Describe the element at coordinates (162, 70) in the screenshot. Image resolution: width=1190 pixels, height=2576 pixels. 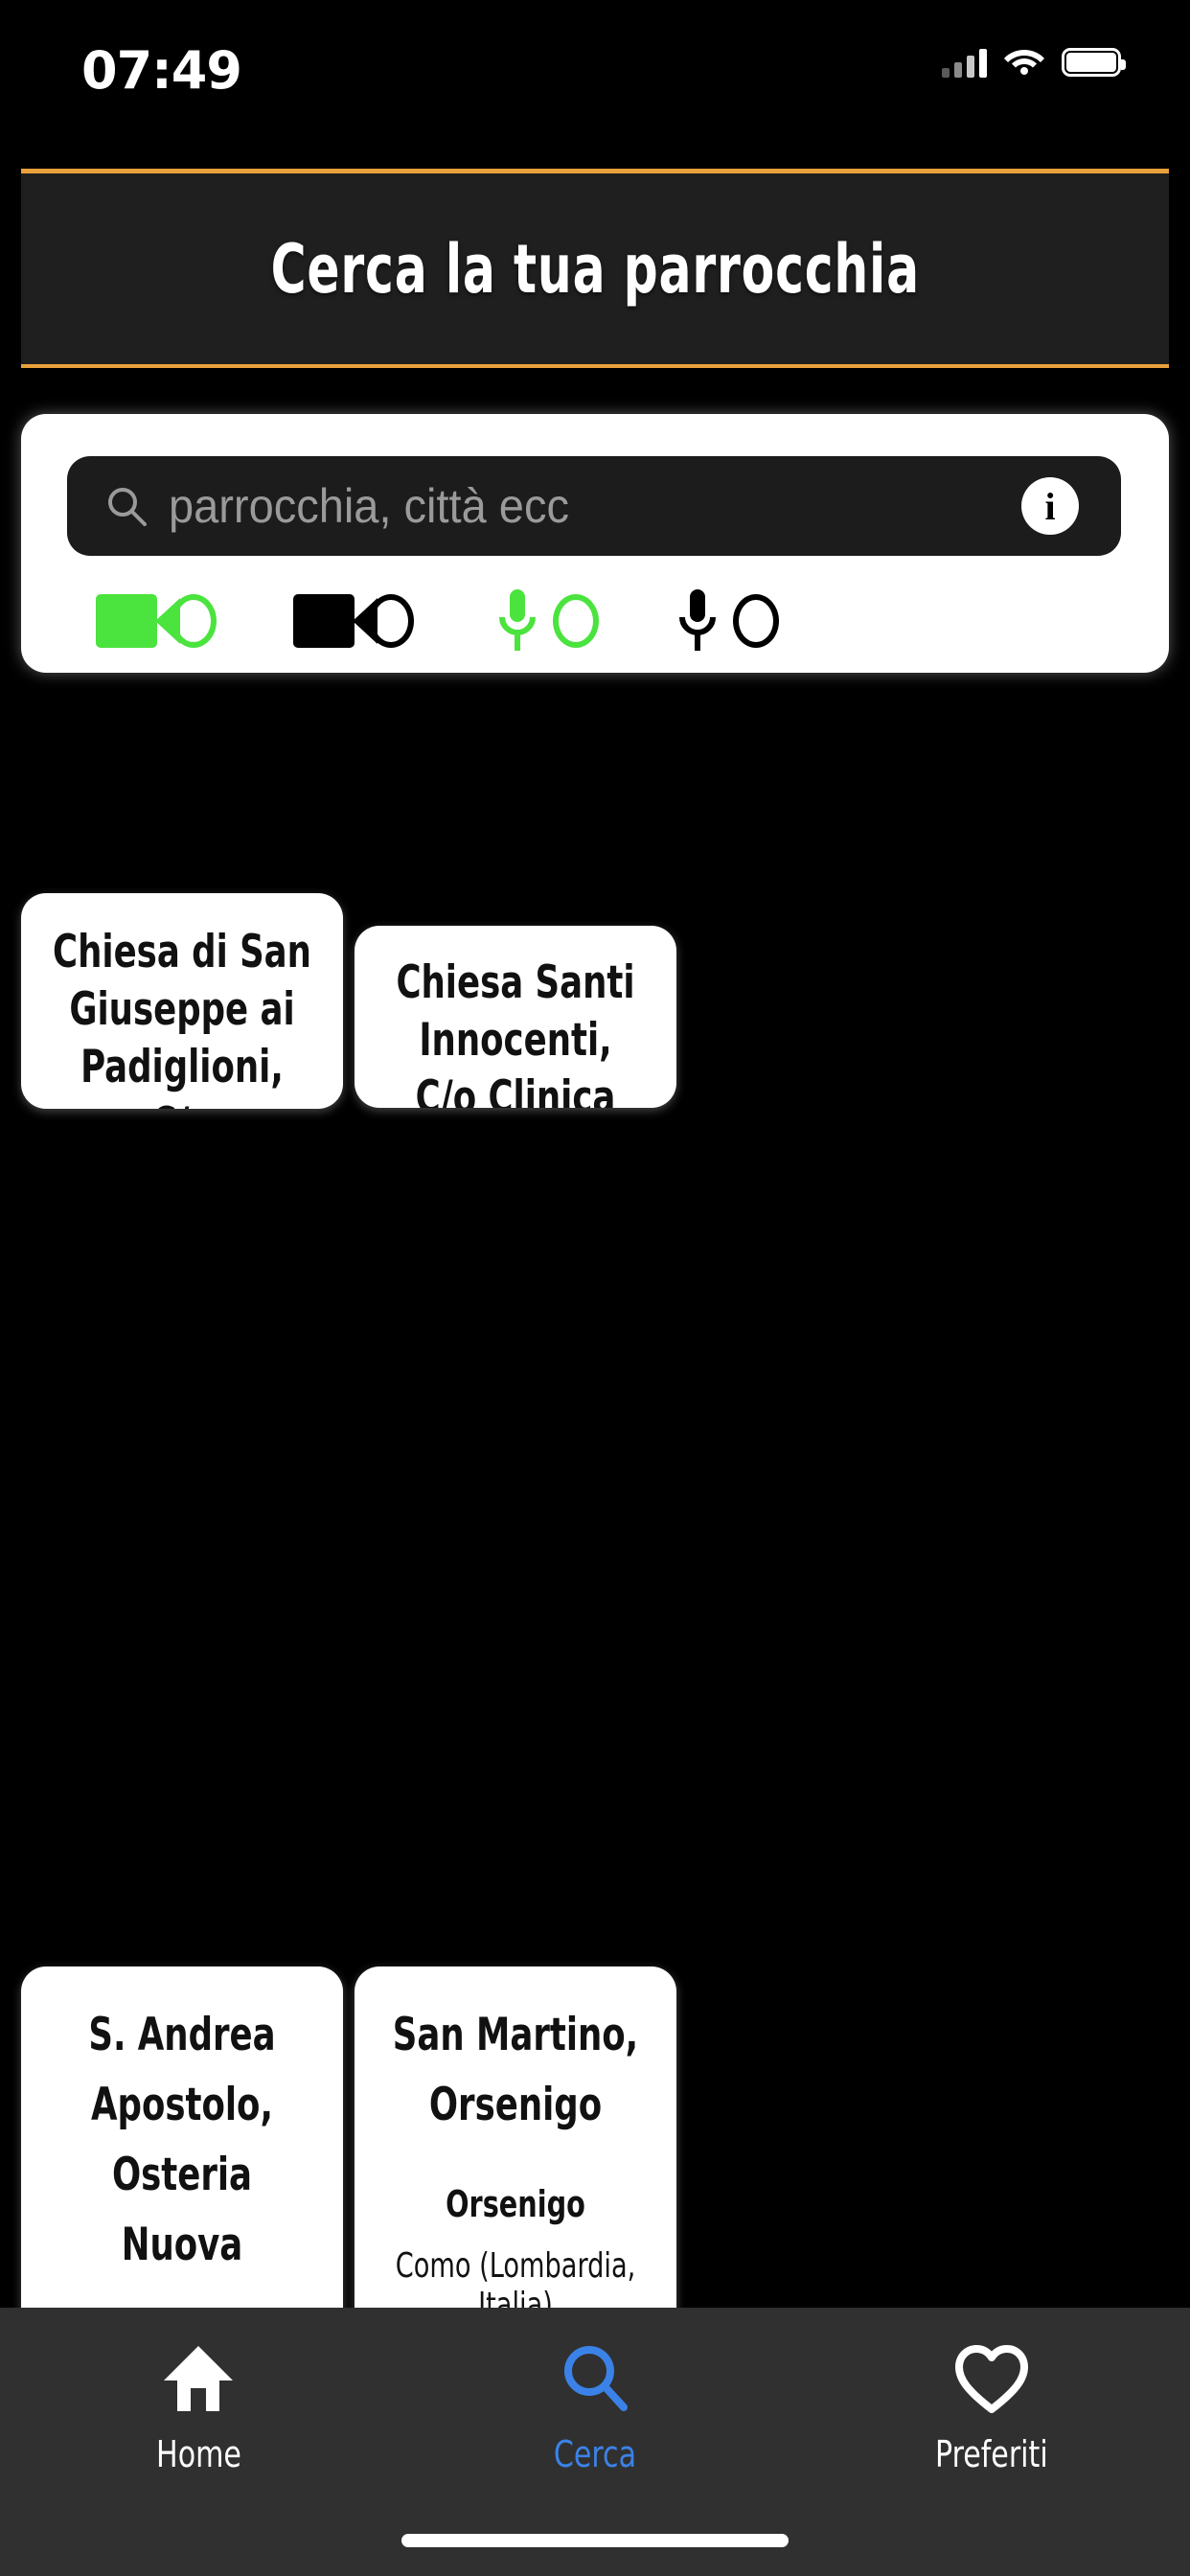
I see `status-time: 07:49` at that location.